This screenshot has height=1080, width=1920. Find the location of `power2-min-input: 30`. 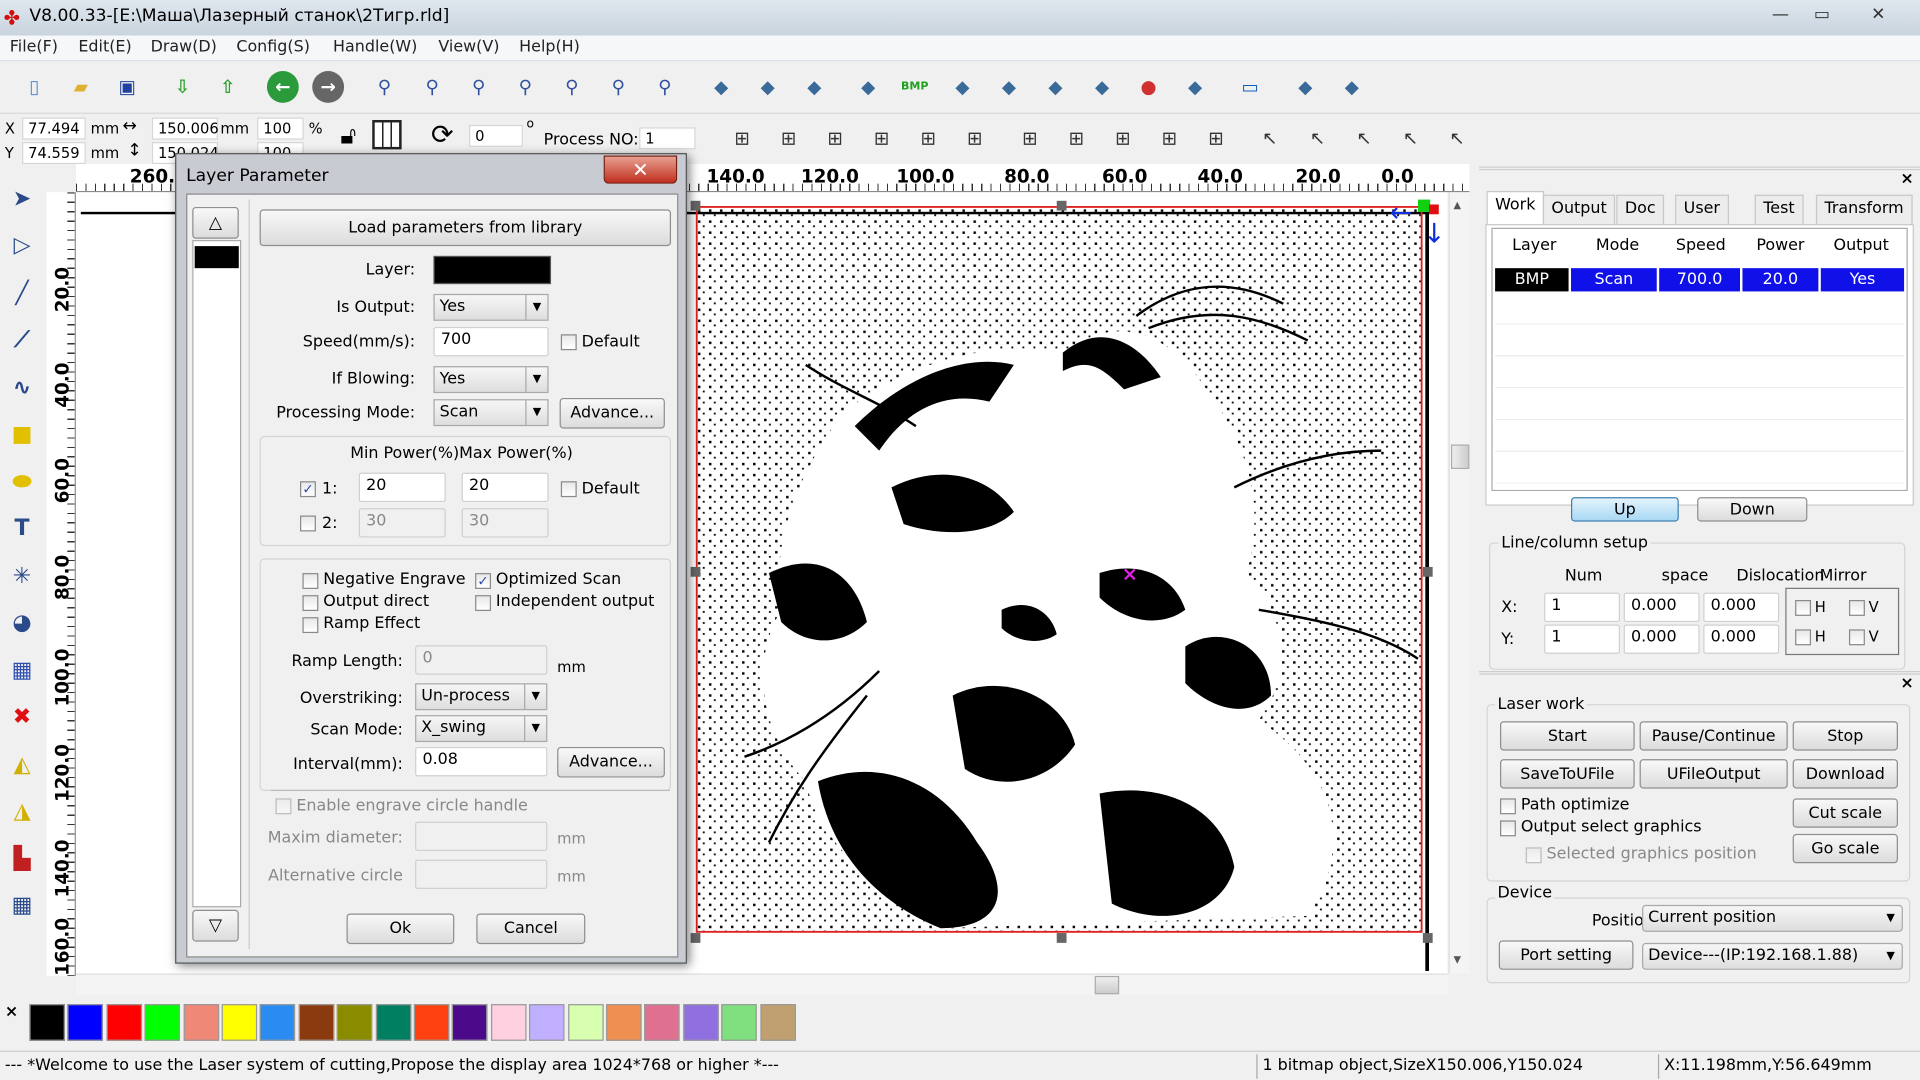

power2-min-input: 30 is located at coordinates (402, 523).